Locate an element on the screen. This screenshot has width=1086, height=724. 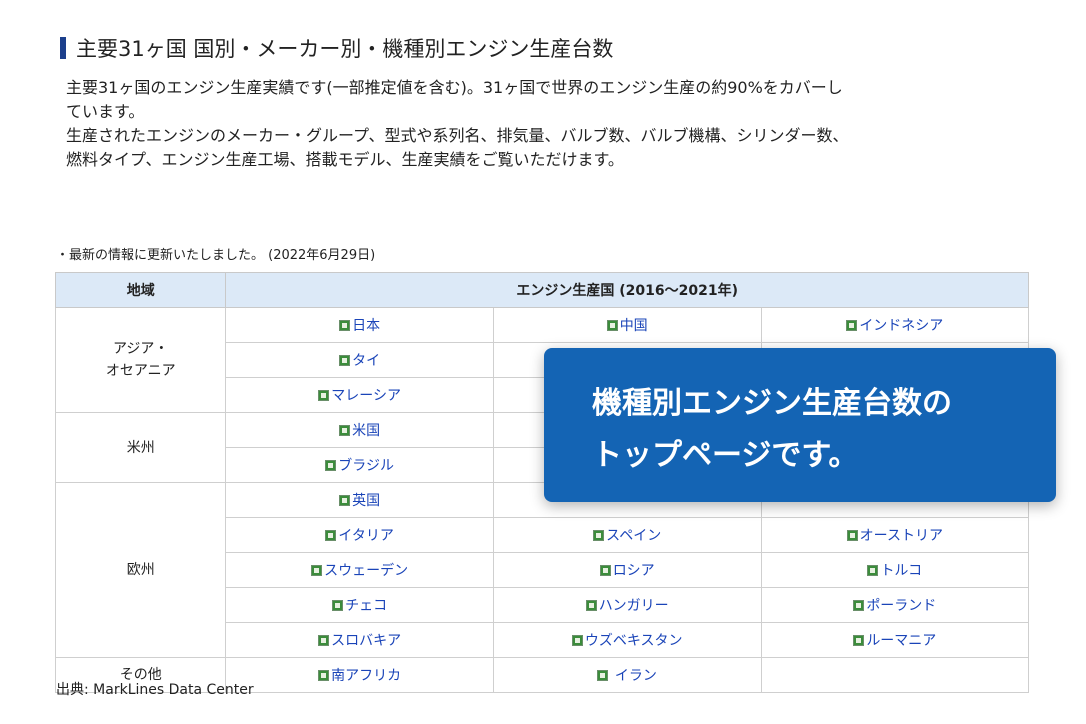
table-header-row: 地域 エンジン生産国 (2016～2021年) is located at coordinates (541, 290).